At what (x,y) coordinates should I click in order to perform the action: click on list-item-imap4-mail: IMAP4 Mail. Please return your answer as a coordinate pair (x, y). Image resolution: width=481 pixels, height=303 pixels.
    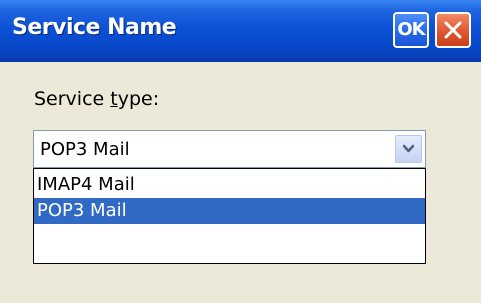
    Looking at the image, I should click on (229, 185).